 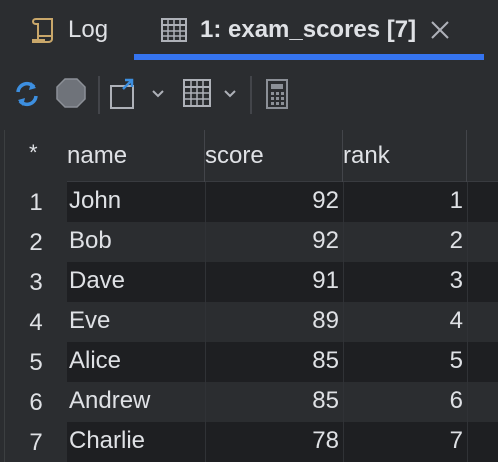 I want to click on table-row: Bob 92 2, so click(x=282, y=242).